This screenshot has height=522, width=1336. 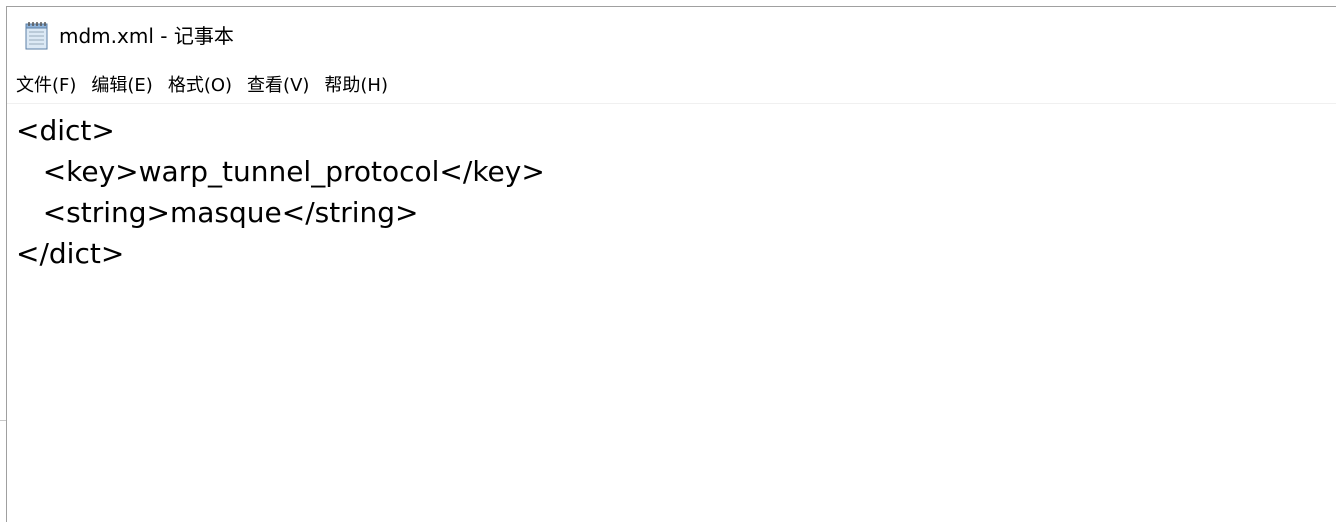 I want to click on window-title: mdm.xml - 记事本, so click(x=146, y=36).